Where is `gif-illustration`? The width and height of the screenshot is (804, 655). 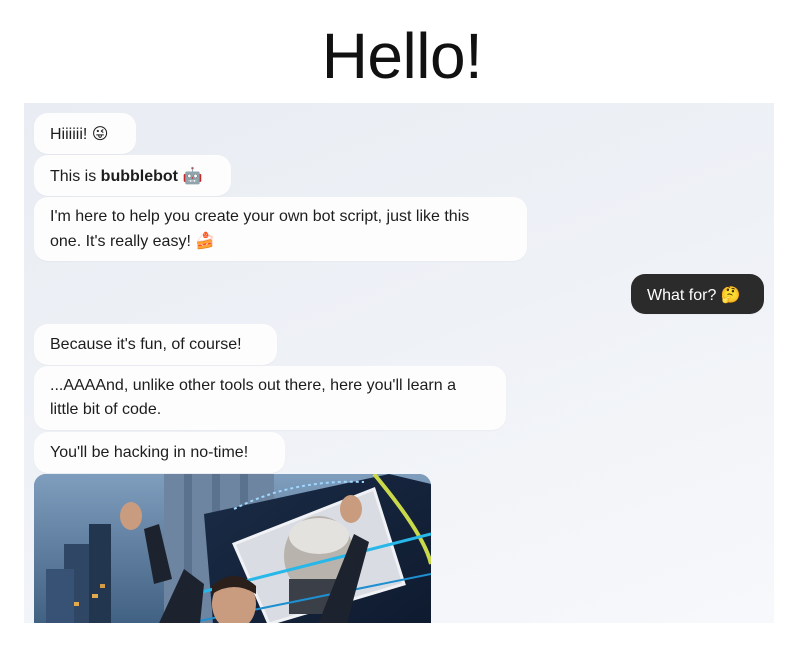 gif-illustration is located at coordinates (232, 548).